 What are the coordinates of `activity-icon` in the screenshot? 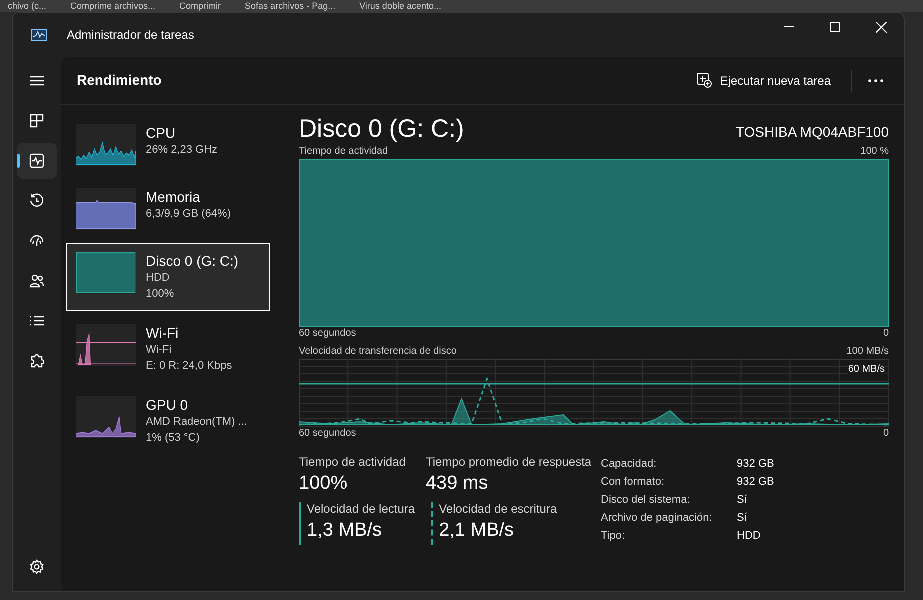 It's located at (37, 161).